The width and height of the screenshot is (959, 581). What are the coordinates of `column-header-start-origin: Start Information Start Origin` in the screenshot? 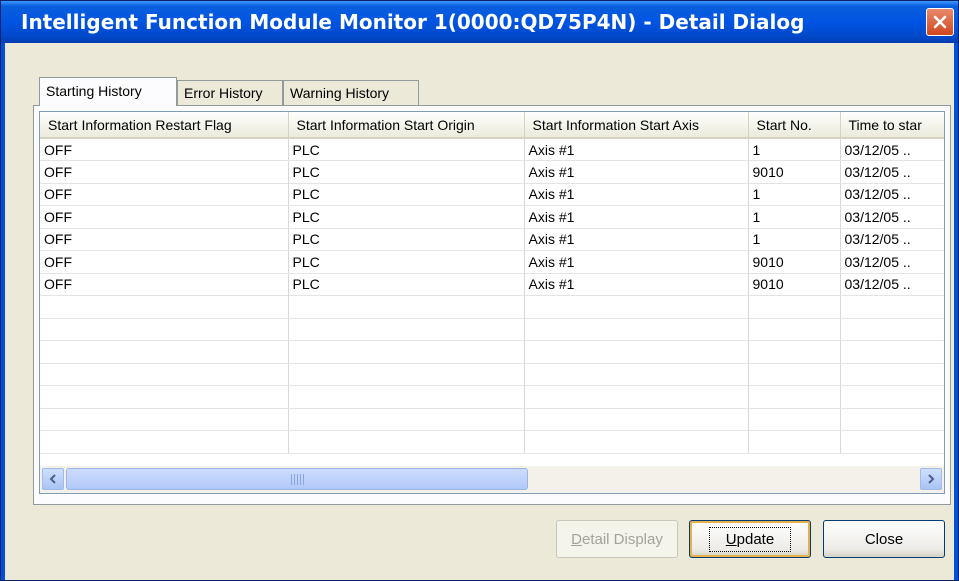 It's located at (406, 125).